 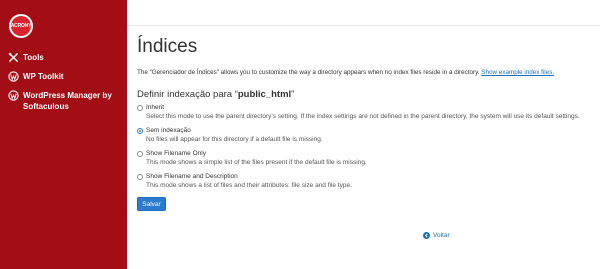 What do you see at coordinates (264, 94) in the screenshot?
I see `directory-name: public_html` at bounding box center [264, 94].